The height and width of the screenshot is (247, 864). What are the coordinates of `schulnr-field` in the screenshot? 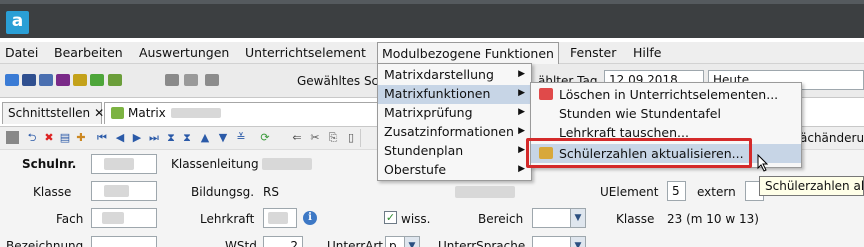 It's located at (124, 164).